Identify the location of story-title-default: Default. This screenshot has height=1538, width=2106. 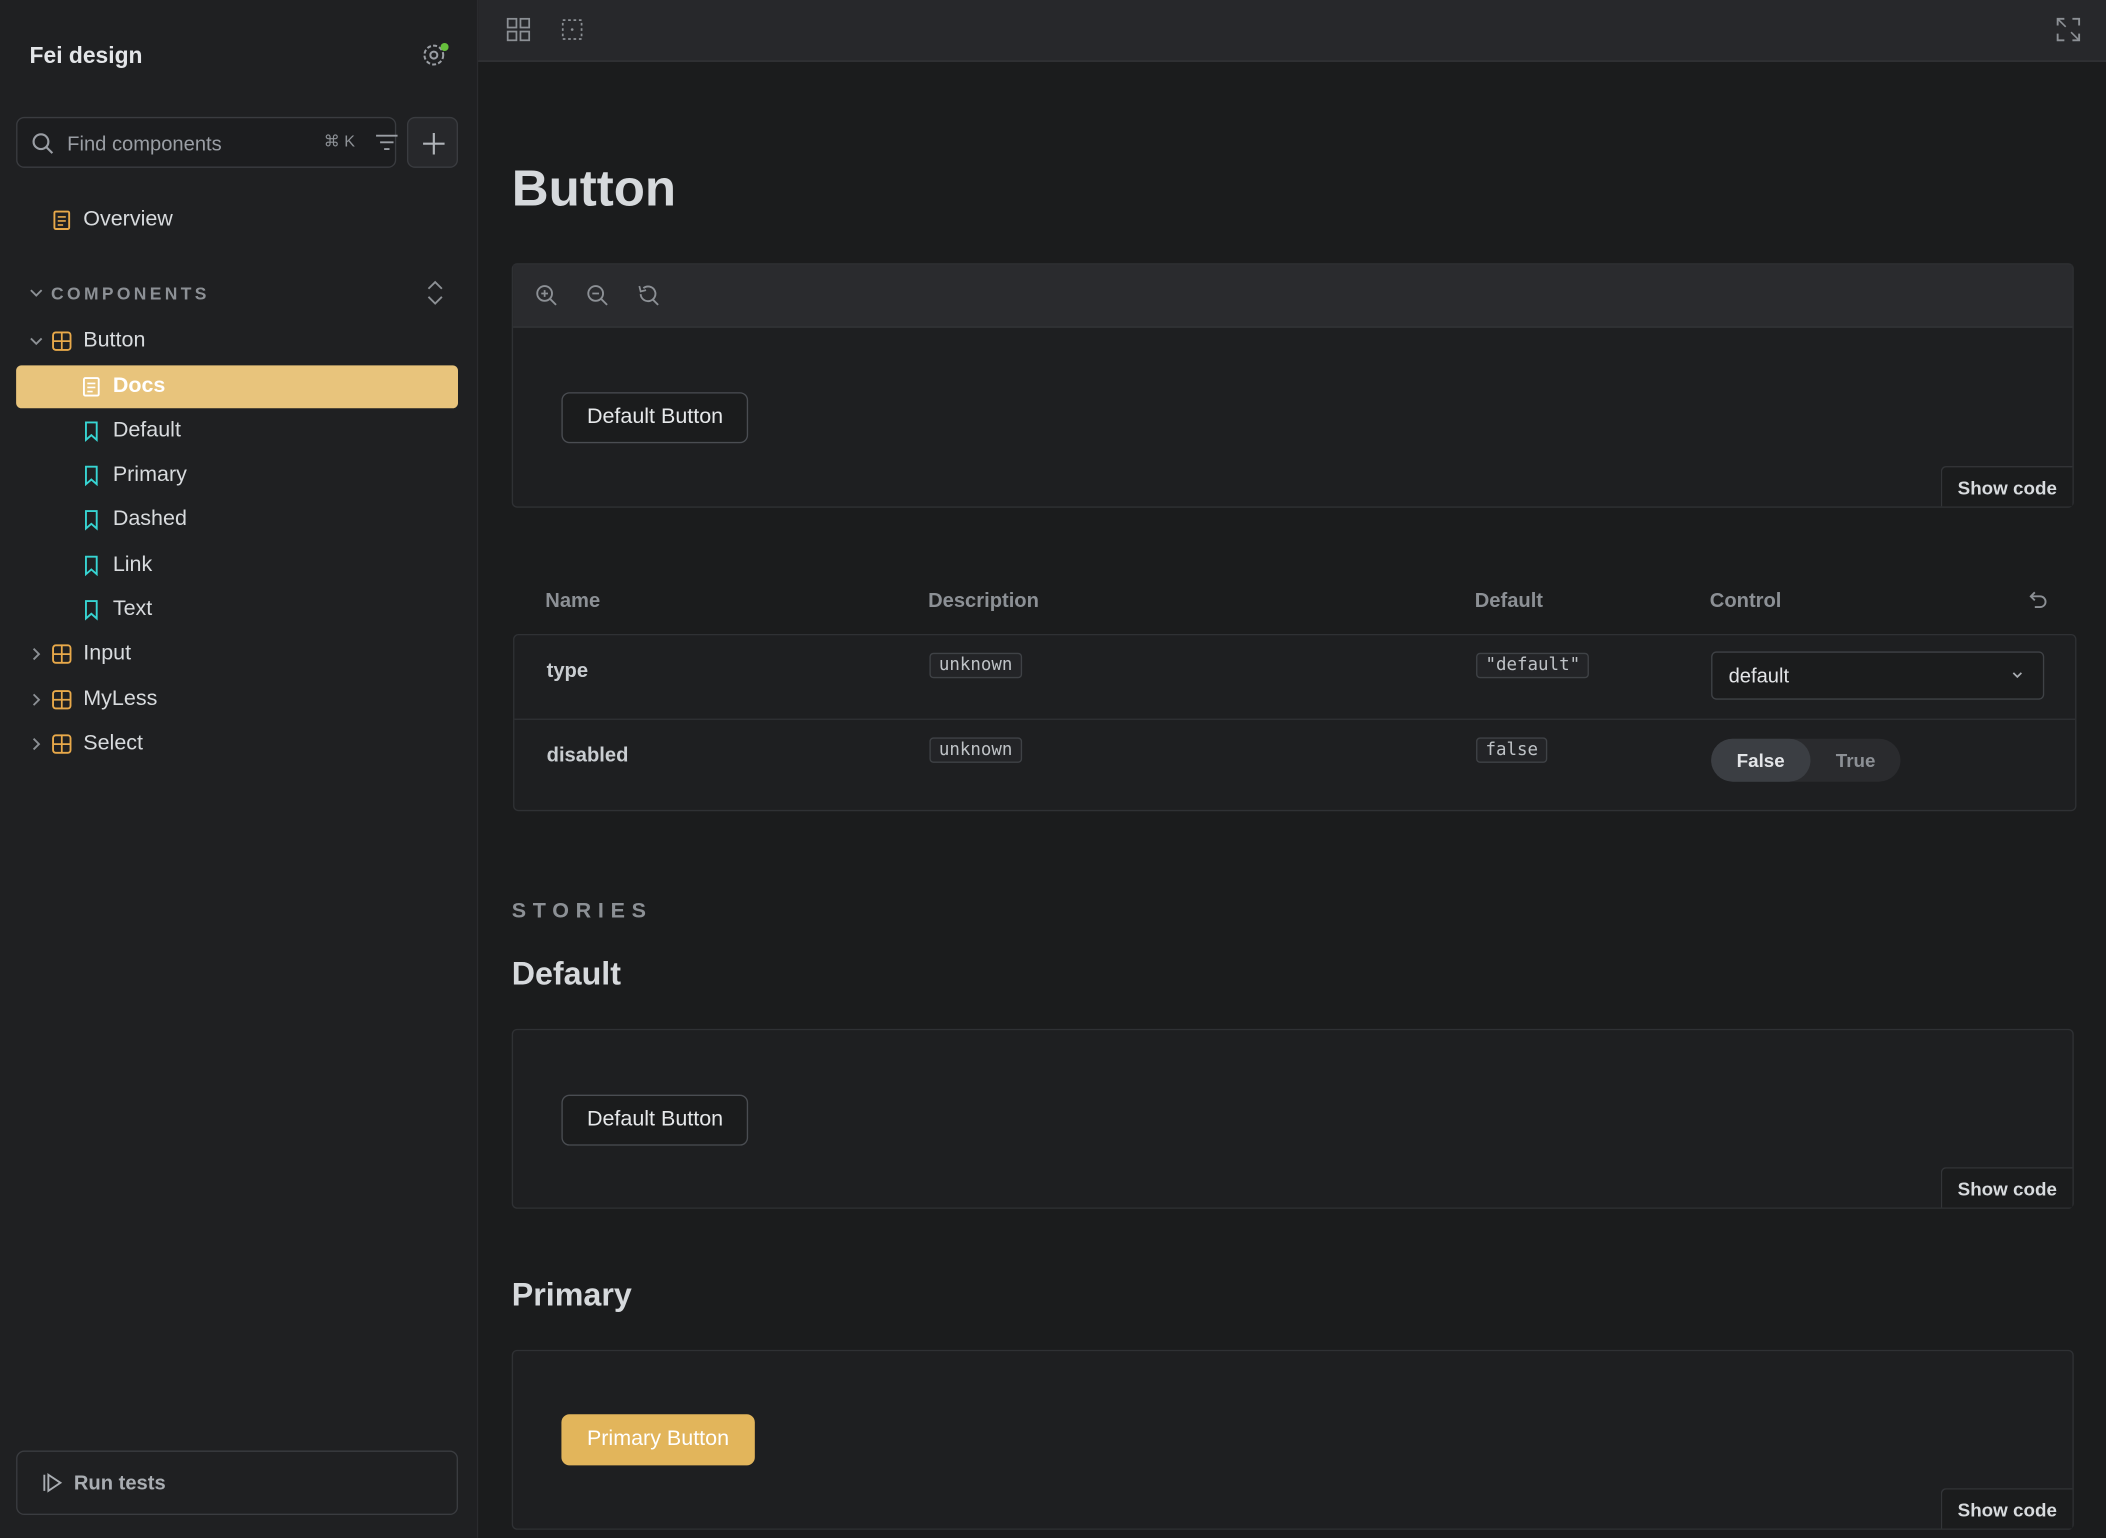
(566, 974).